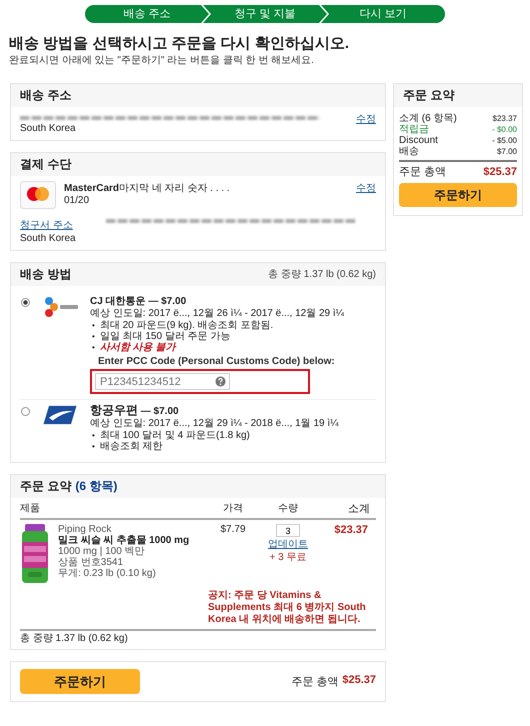 The image size is (530, 726). I want to click on item-count: (6 항목), so click(96, 486).